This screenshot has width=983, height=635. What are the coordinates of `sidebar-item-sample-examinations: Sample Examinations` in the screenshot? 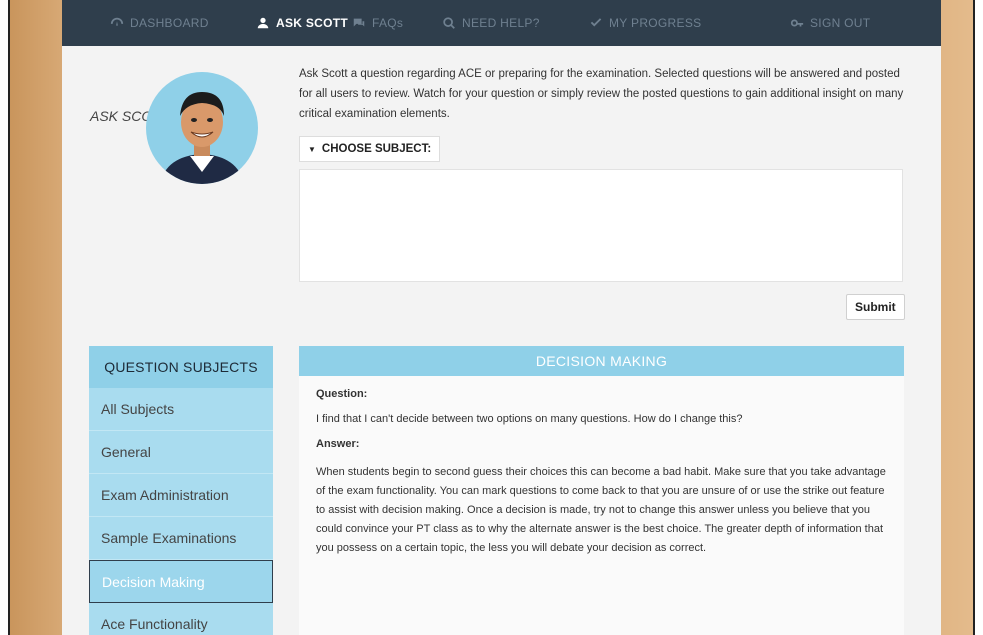 It's located at (181, 538).